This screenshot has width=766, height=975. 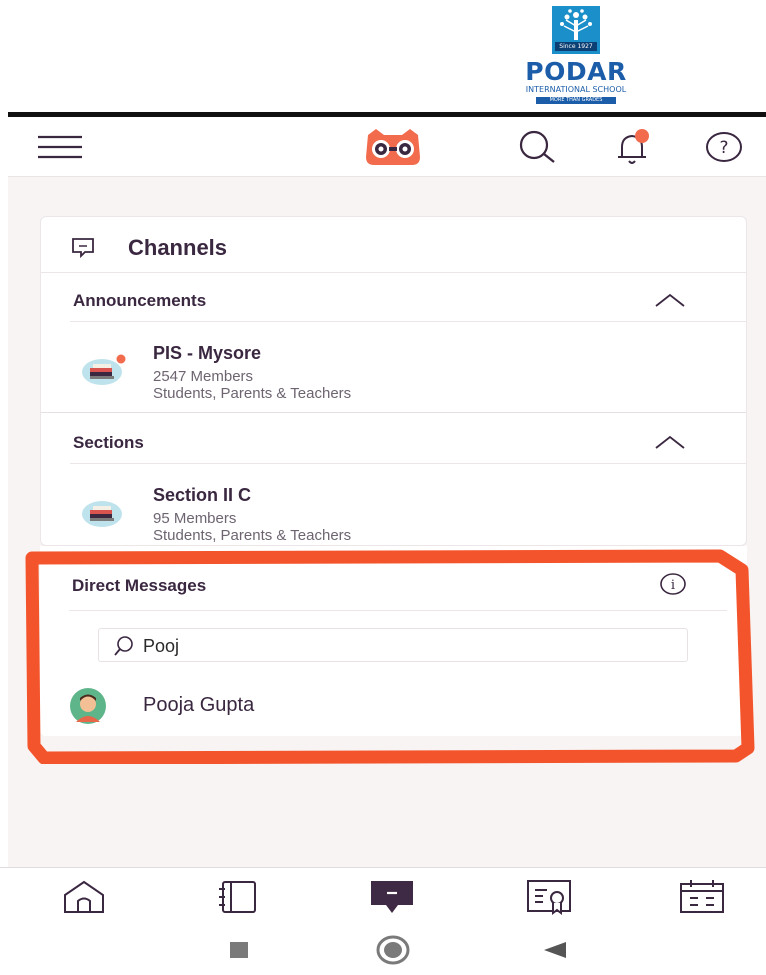 What do you see at coordinates (576, 30) in the screenshot?
I see `tree-emblem-icon: Since 1927` at bounding box center [576, 30].